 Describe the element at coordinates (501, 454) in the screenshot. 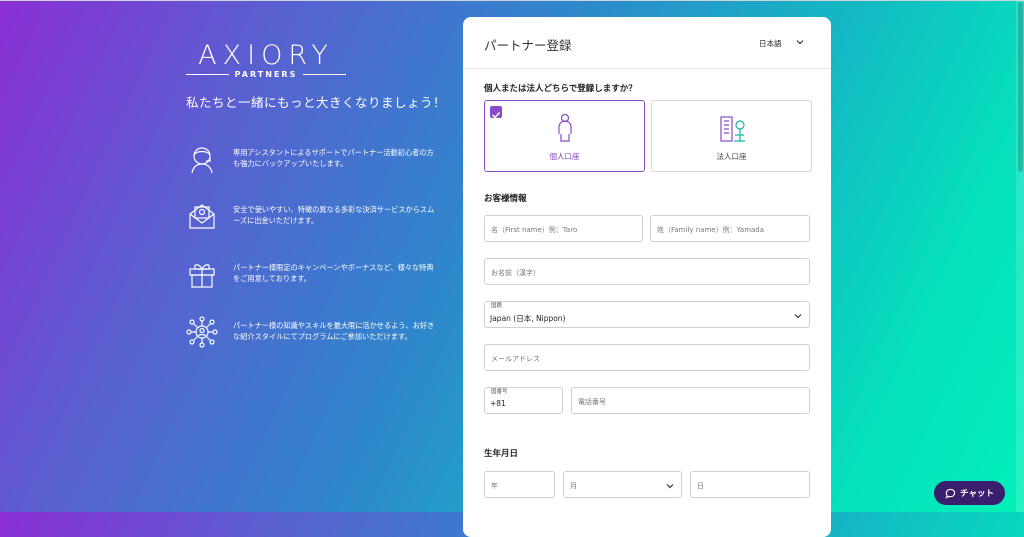

I see `birthdate-heading: 生年月日` at that location.